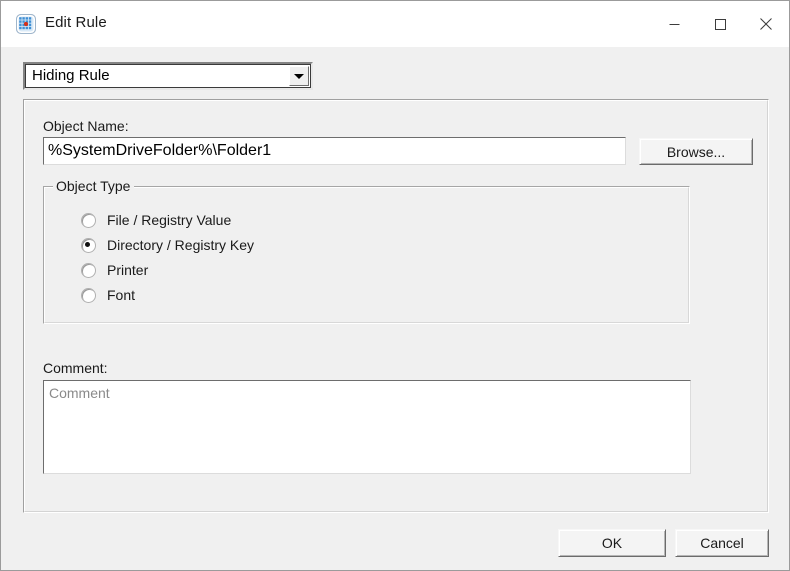  I want to click on radio-font: Font, so click(108, 295).